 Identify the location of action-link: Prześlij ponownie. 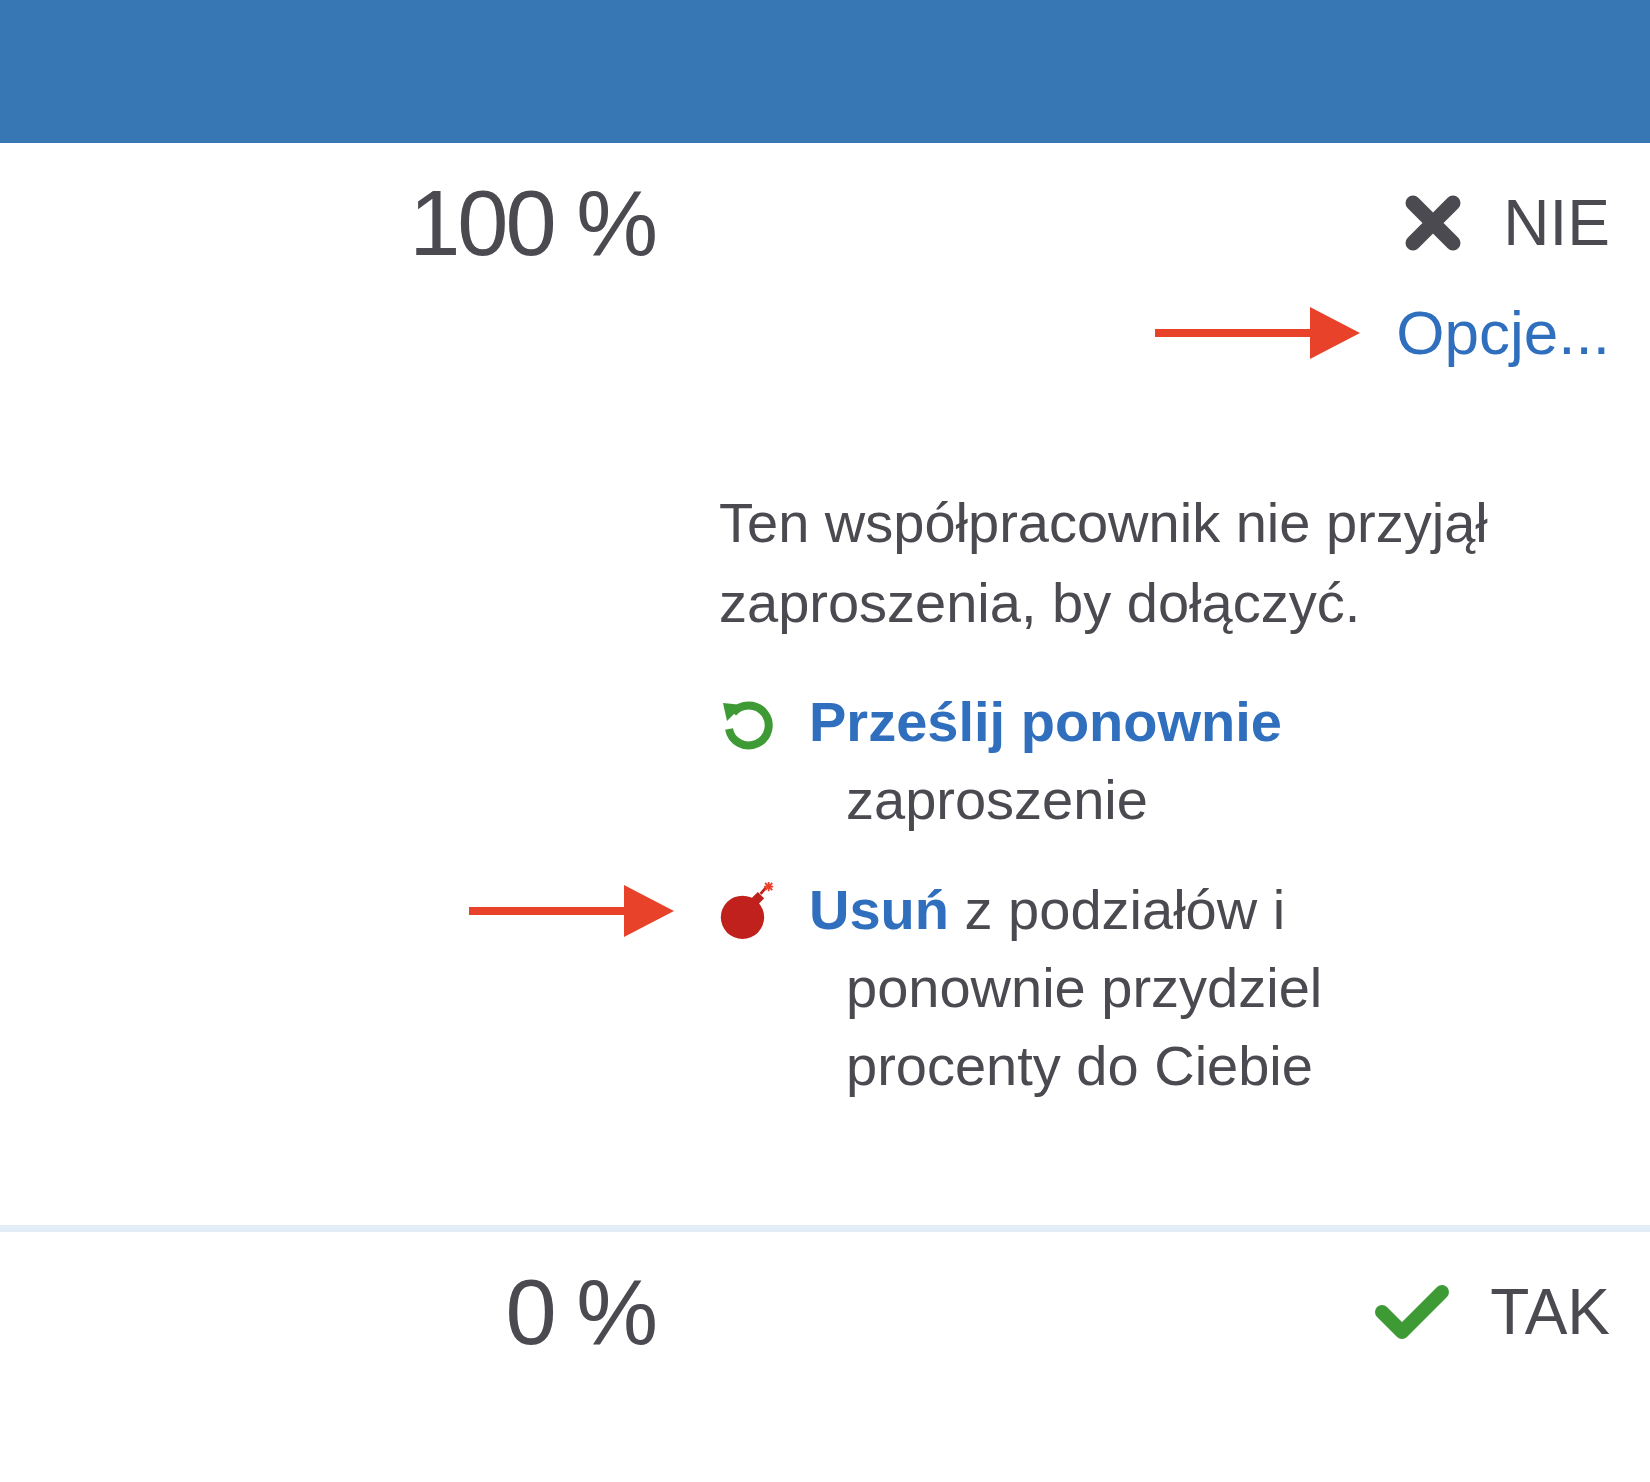
(1045, 721).